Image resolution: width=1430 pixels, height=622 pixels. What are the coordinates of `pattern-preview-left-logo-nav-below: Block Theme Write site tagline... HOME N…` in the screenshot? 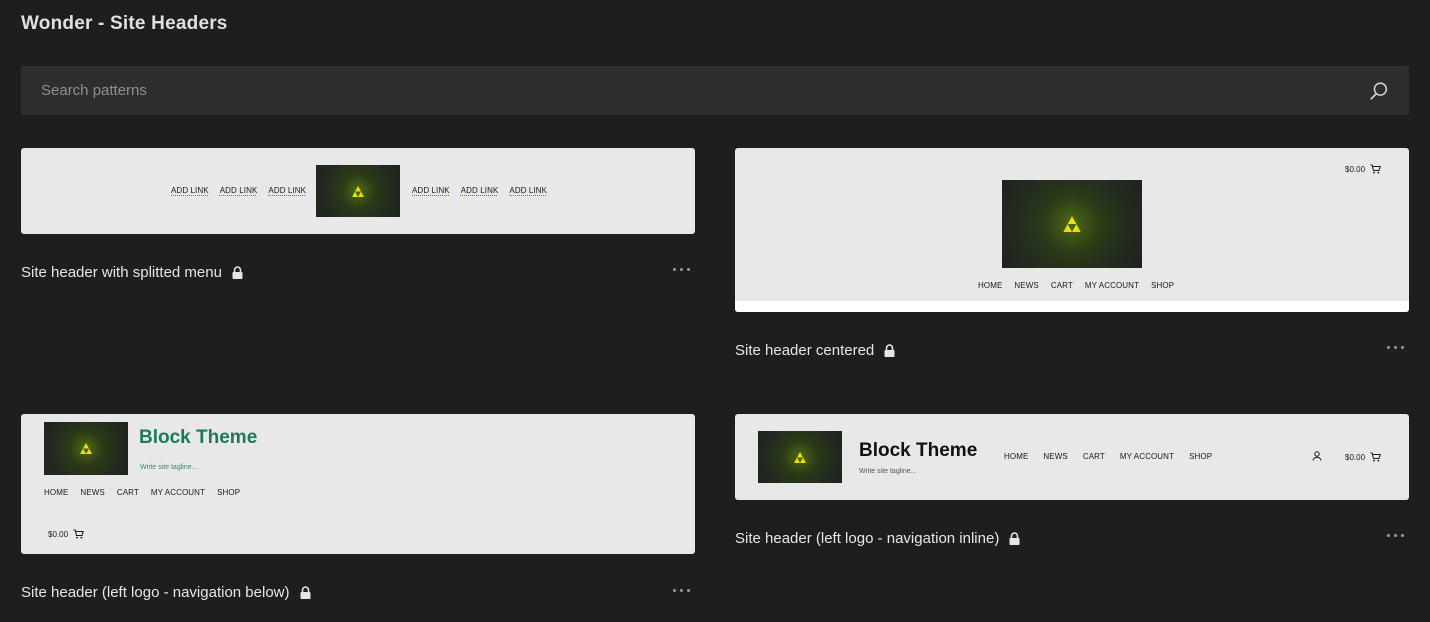 It's located at (358, 484).